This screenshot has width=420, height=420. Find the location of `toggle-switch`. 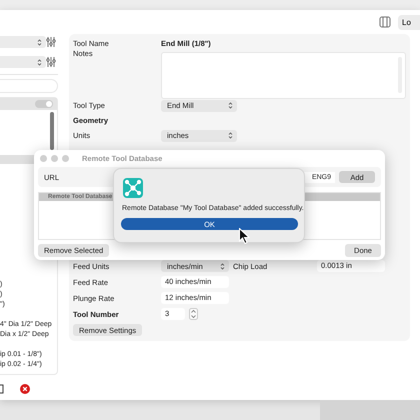

toggle-switch is located at coordinates (44, 104).